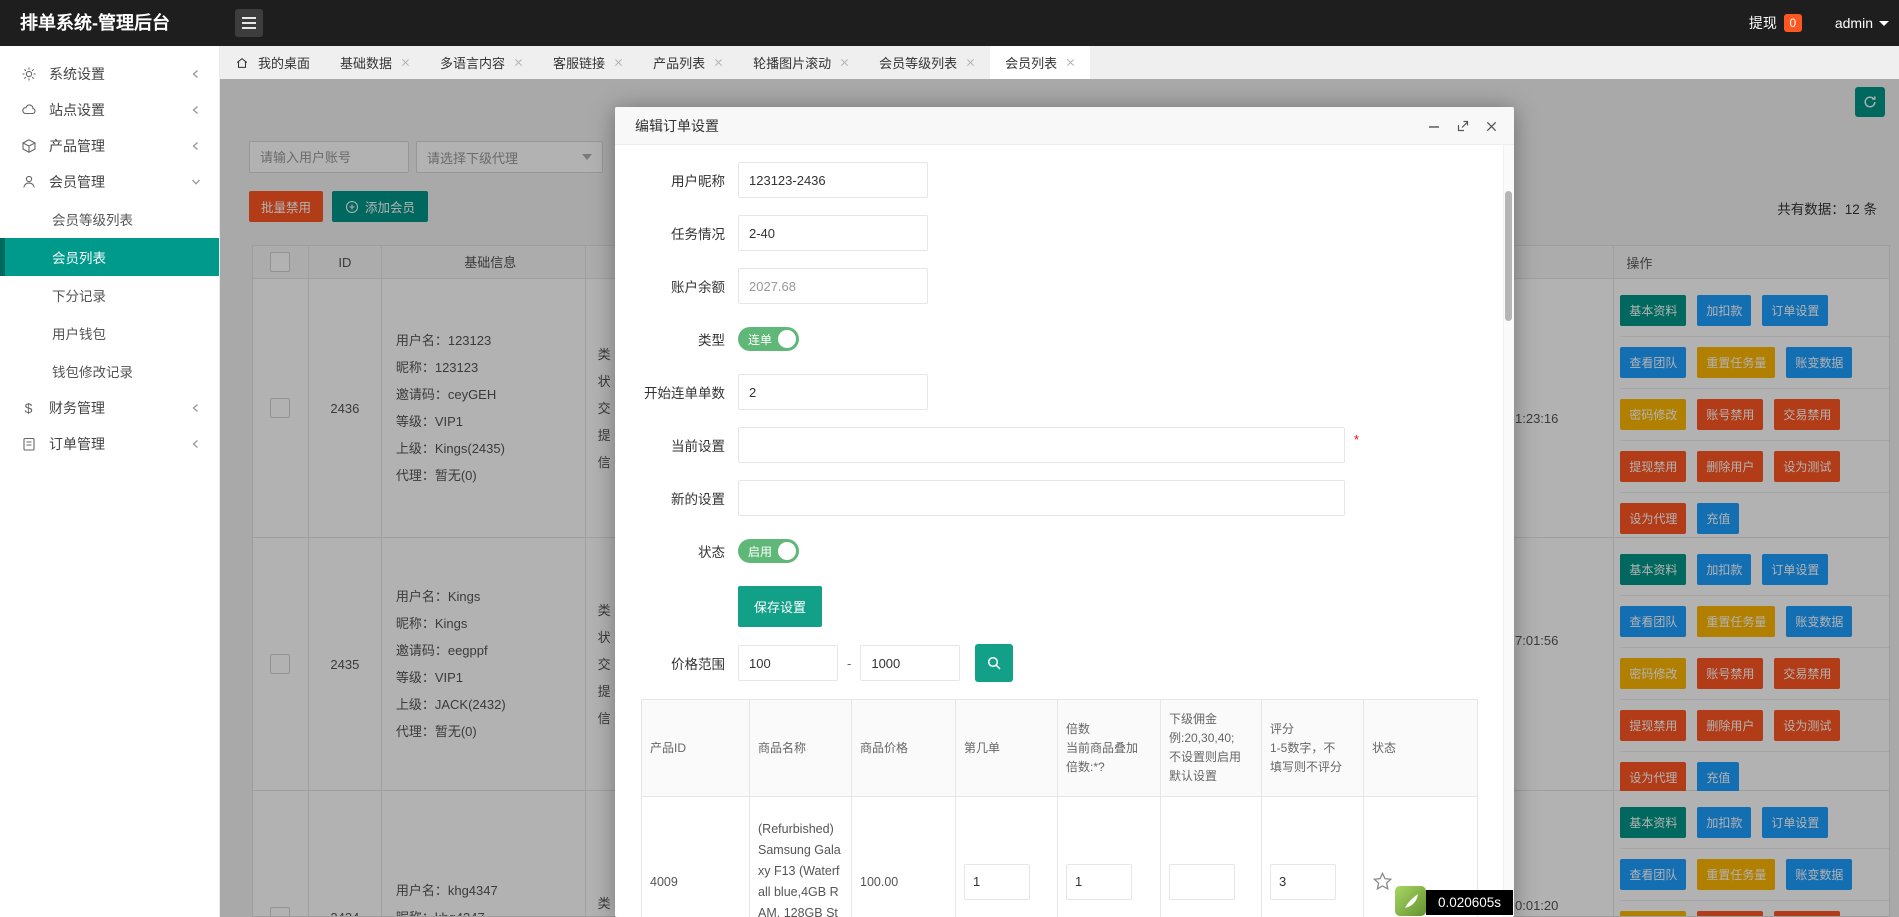  I want to click on tab-label: 会员等级列表, so click(918, 63).